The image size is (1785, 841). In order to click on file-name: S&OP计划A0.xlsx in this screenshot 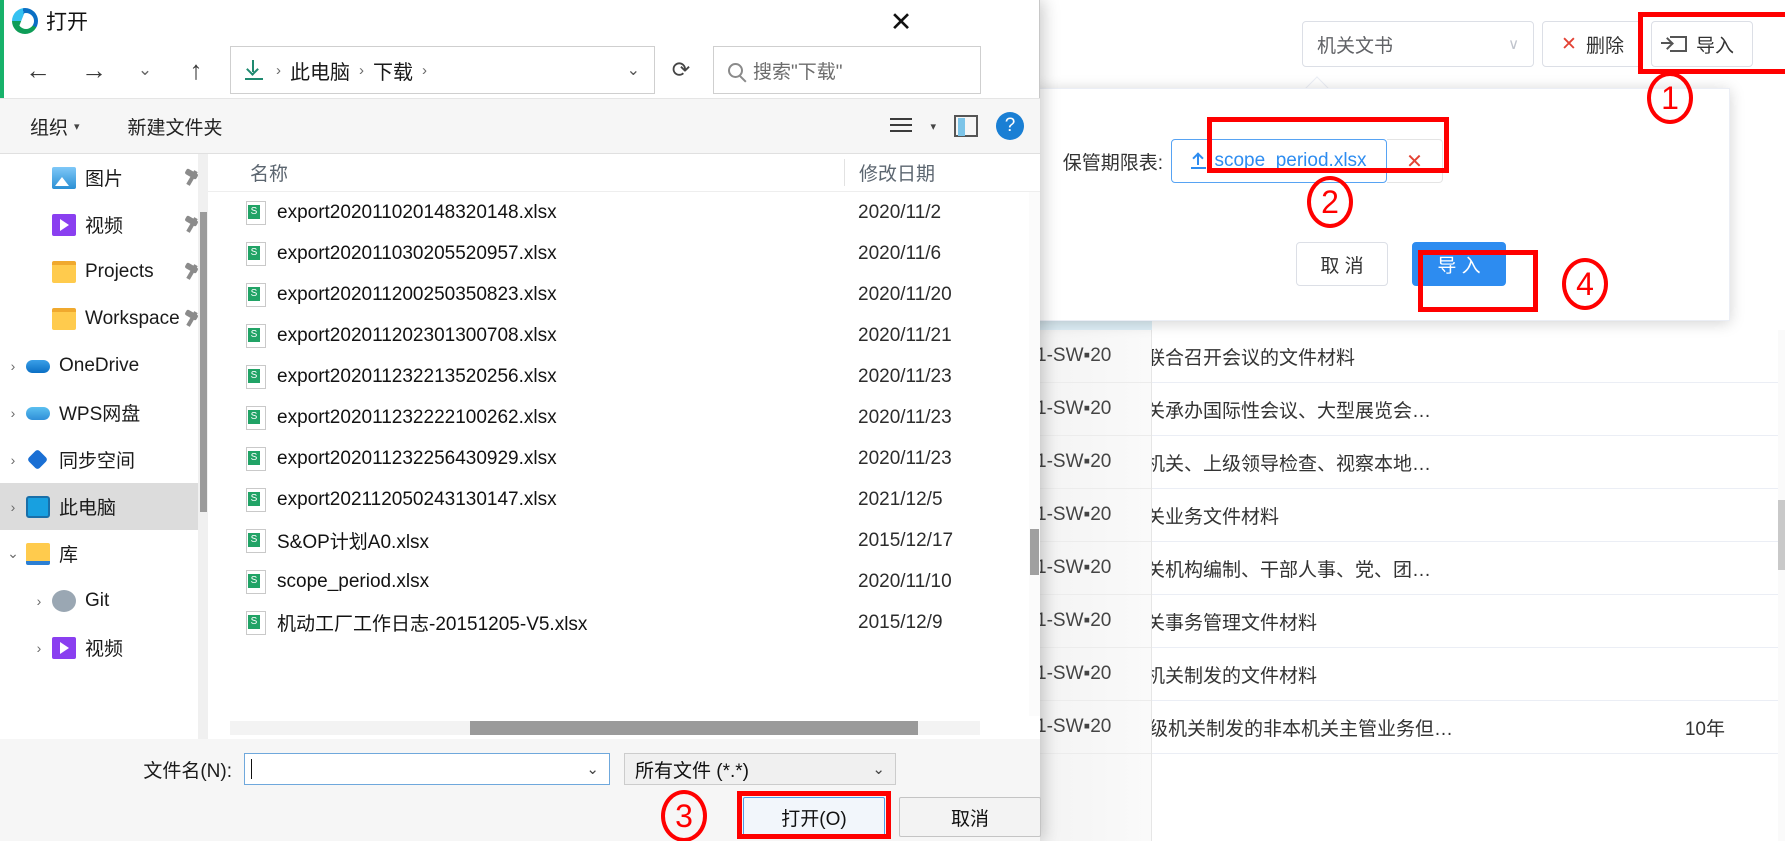, I will do `click(353, 542)`.